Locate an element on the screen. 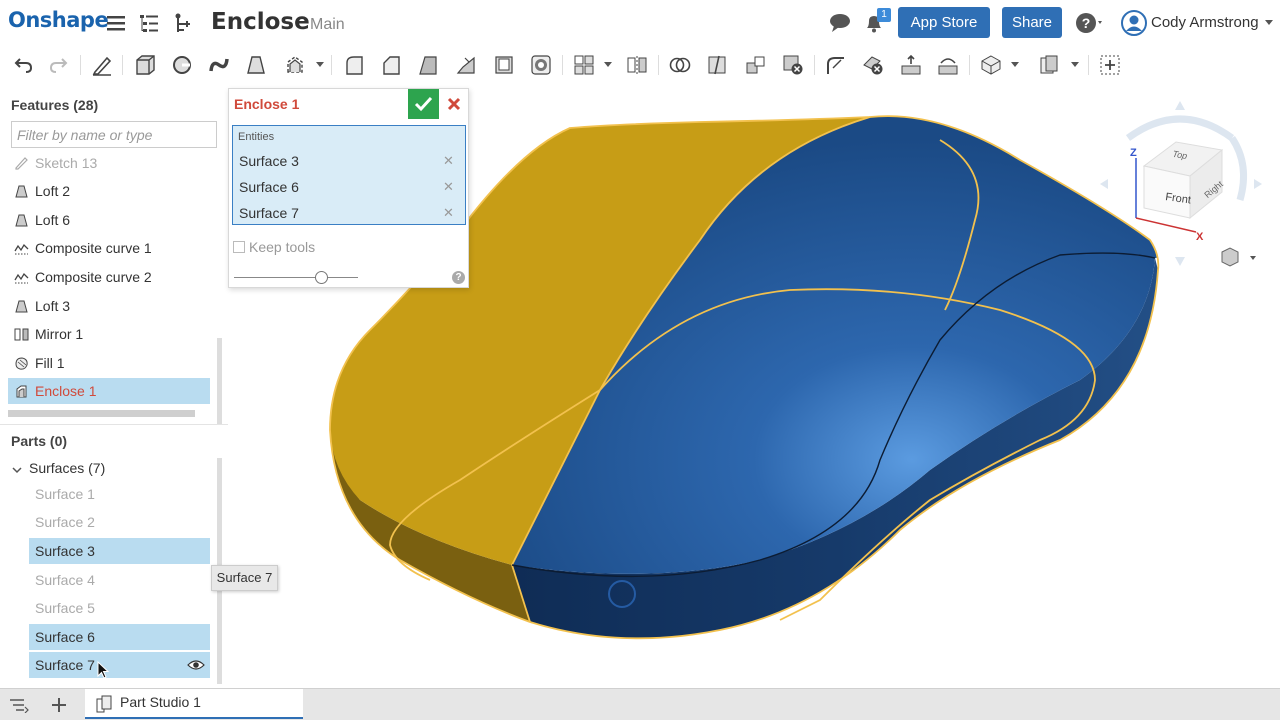 This screenshot has height=720, width=1280. dialog-title: Enclose 1 is located at coordinates (267, 104).